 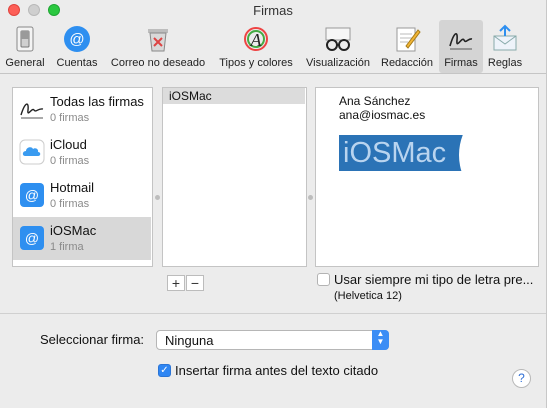 I want to click on tab-correo-no-deseado-label: Correo no deseado, so click(x=158, y=63).